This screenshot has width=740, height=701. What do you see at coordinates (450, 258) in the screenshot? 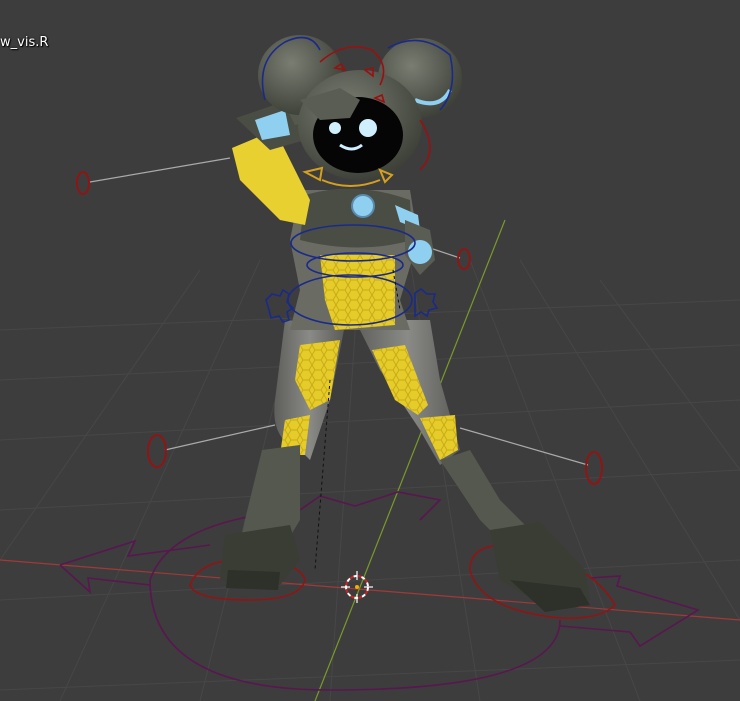
I see `pole-target-arm-right` at bounding box center [450, 258].